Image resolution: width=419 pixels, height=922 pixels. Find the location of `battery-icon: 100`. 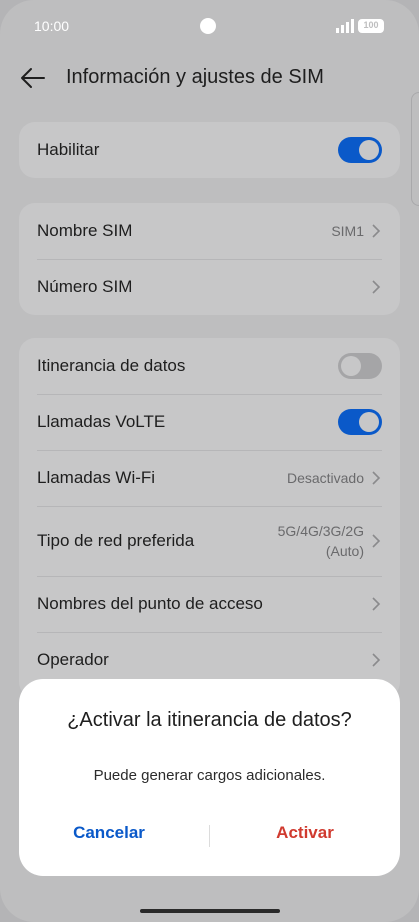

battery-icon: 100 is located at coordinates (371, 26).